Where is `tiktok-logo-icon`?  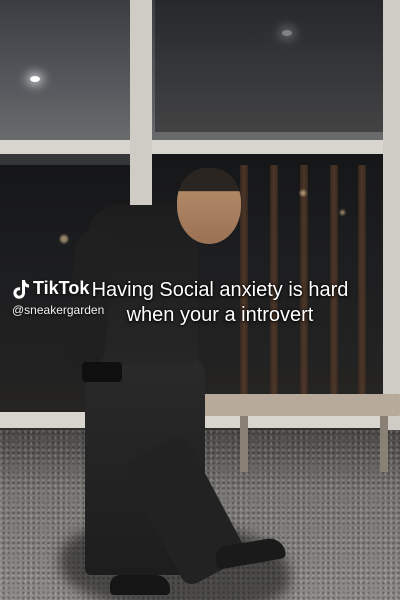 tiktok-logo-icon is located at coordinates (21, 289).